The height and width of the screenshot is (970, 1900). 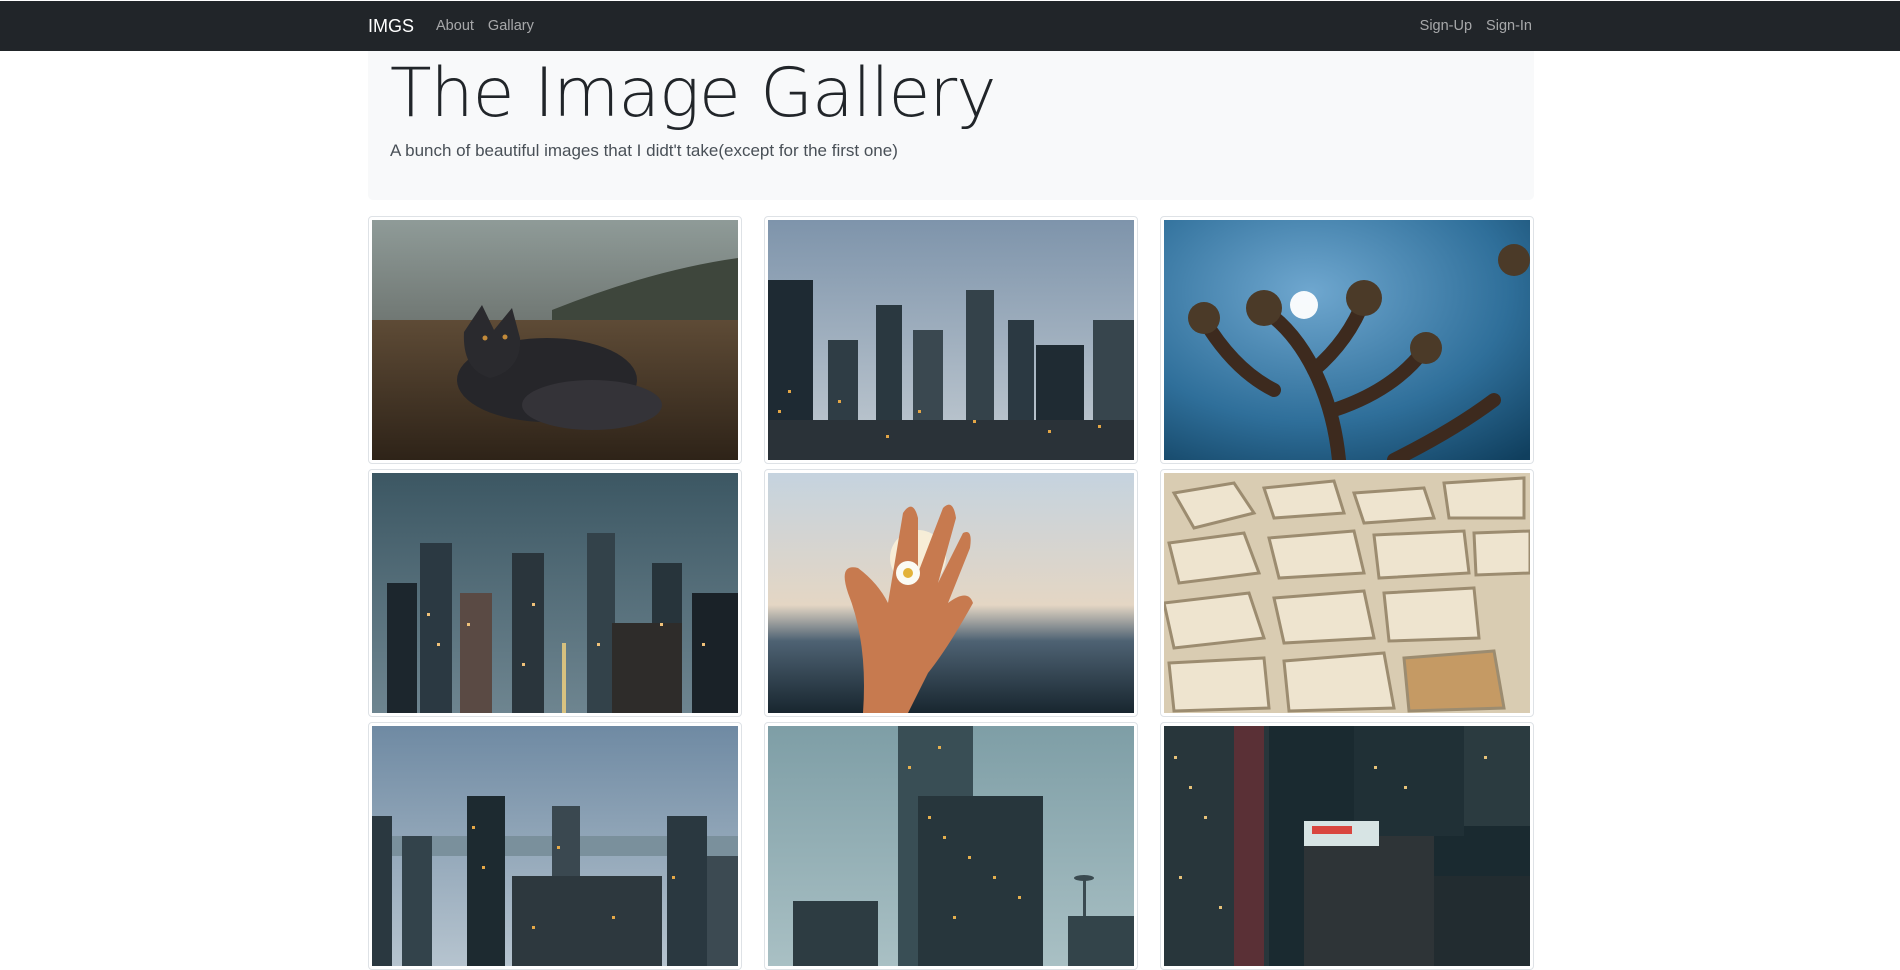 I want to click on page-title: The Image Gallery, so click(x=693, y=93).